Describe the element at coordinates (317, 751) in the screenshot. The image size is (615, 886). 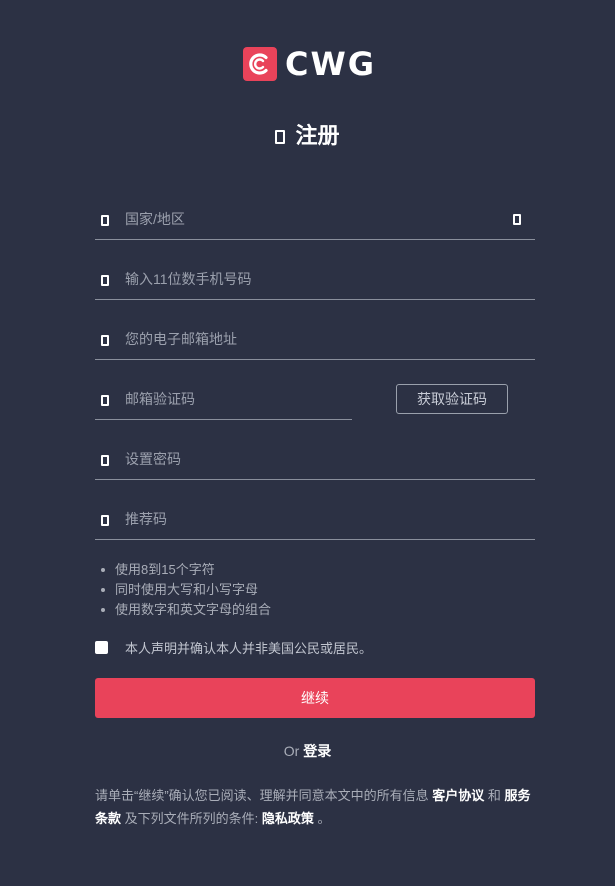
I see `login-link: 登录` at that location.